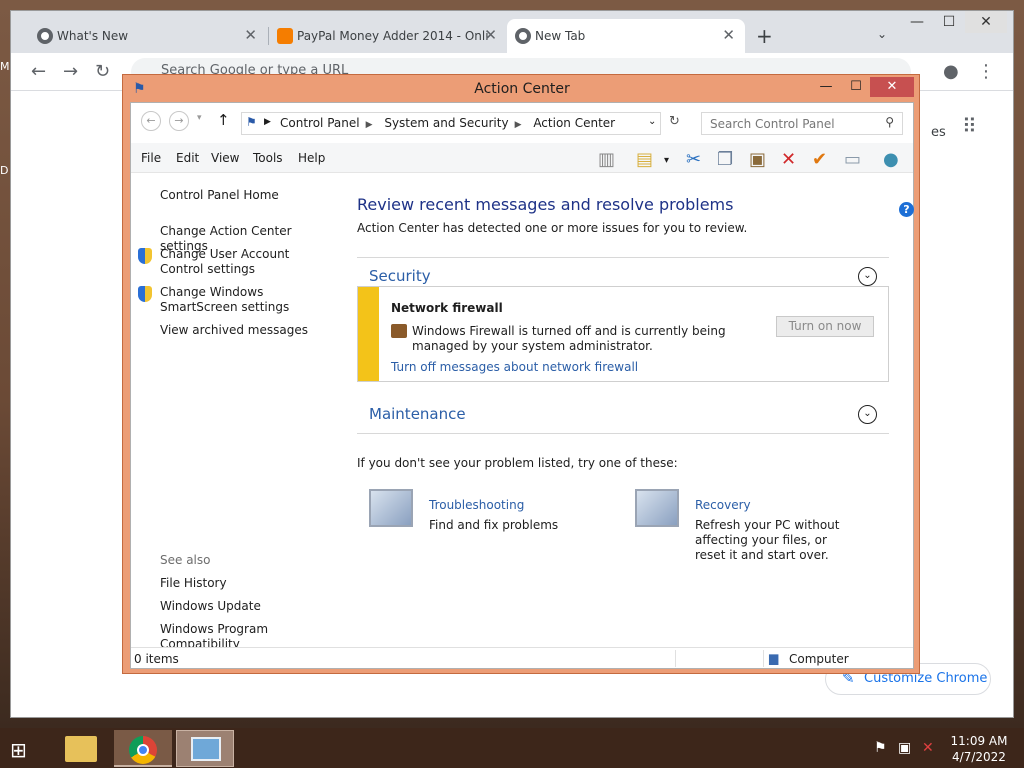  What do you see at coordinates (644, 159) in the screenshot?
I see `folder-options-icon: ▤` at bounding box center [644, 159].